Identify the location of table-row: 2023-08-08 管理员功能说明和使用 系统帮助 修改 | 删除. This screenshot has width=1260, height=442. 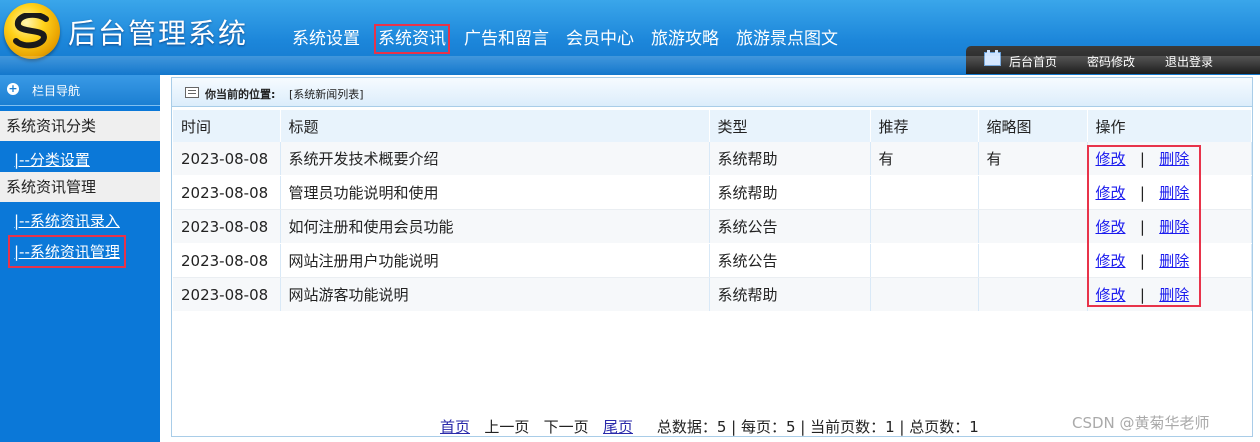
(712, 192).